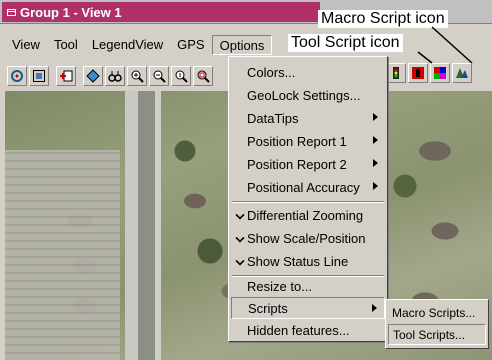 The width and height of the screenshot is (492, 360). I want to click on menu-item-label: Position Report 2, so click(297, 164).